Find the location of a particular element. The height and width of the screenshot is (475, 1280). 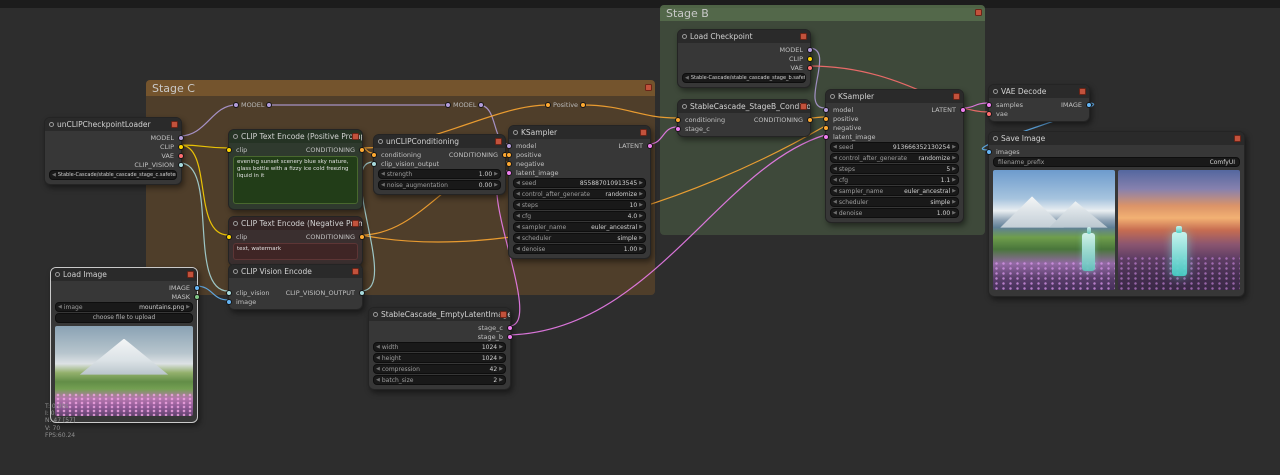

output-port-clip-vision is located at coordinates (181, 164).